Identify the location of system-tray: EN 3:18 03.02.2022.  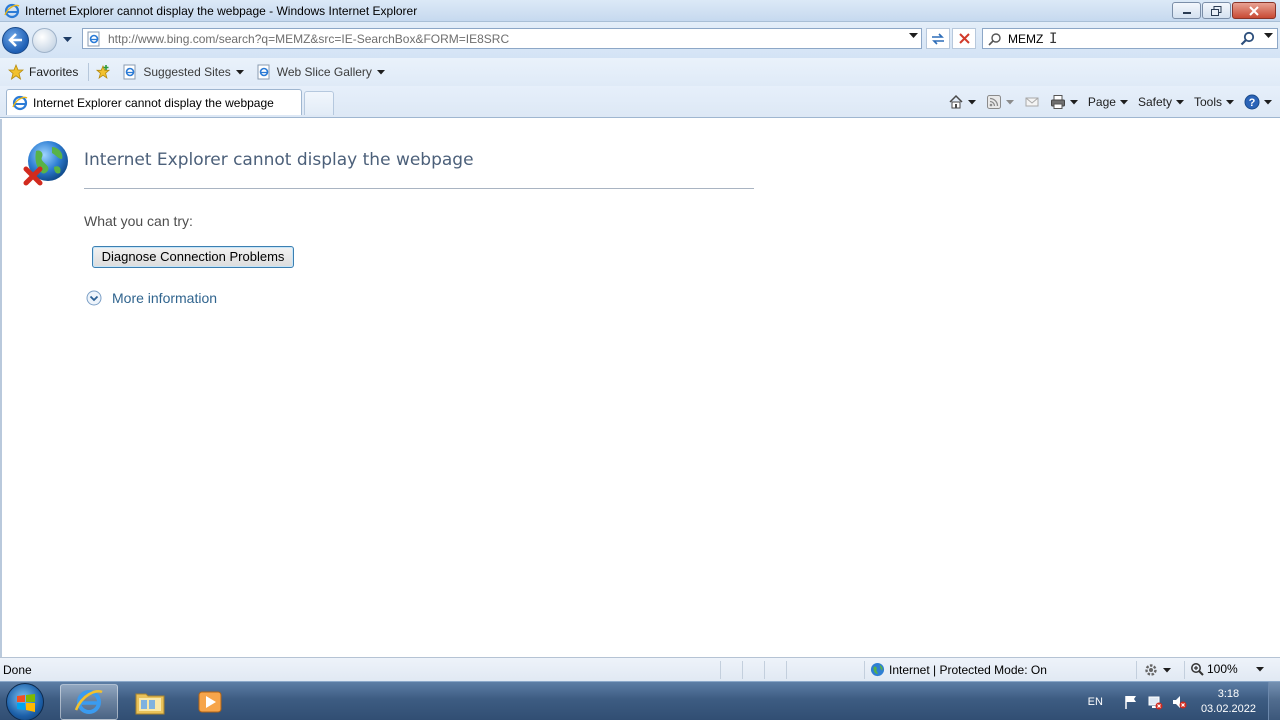
(1184, 701).